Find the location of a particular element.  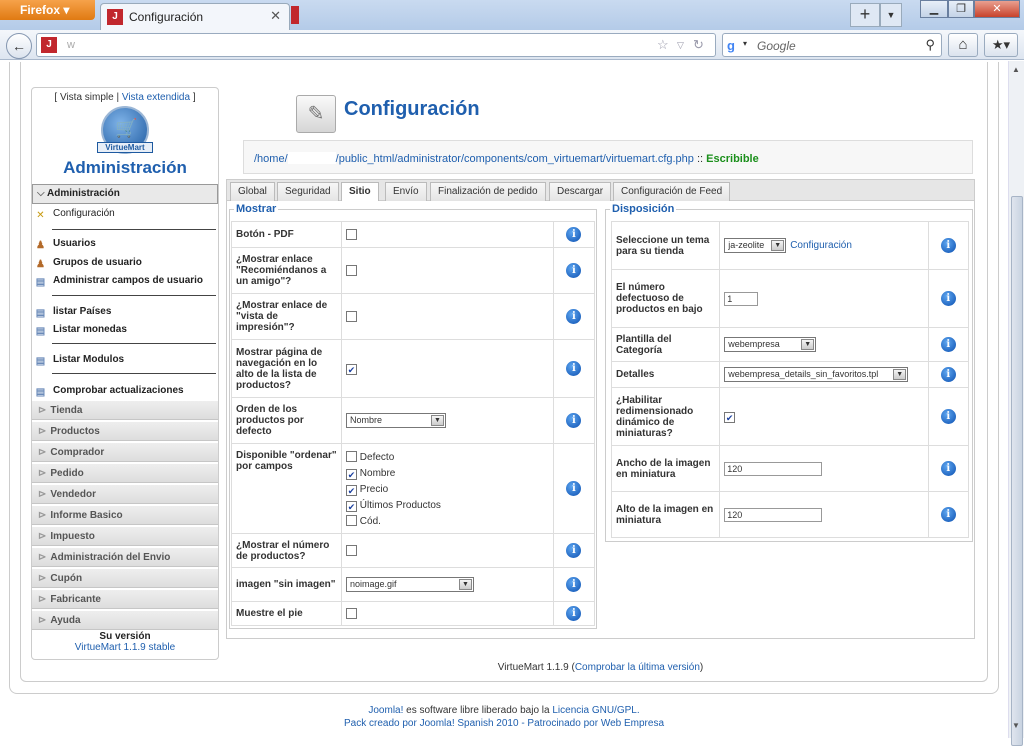

close-tab-icon: ✕ is located at coordinates (275, 16).